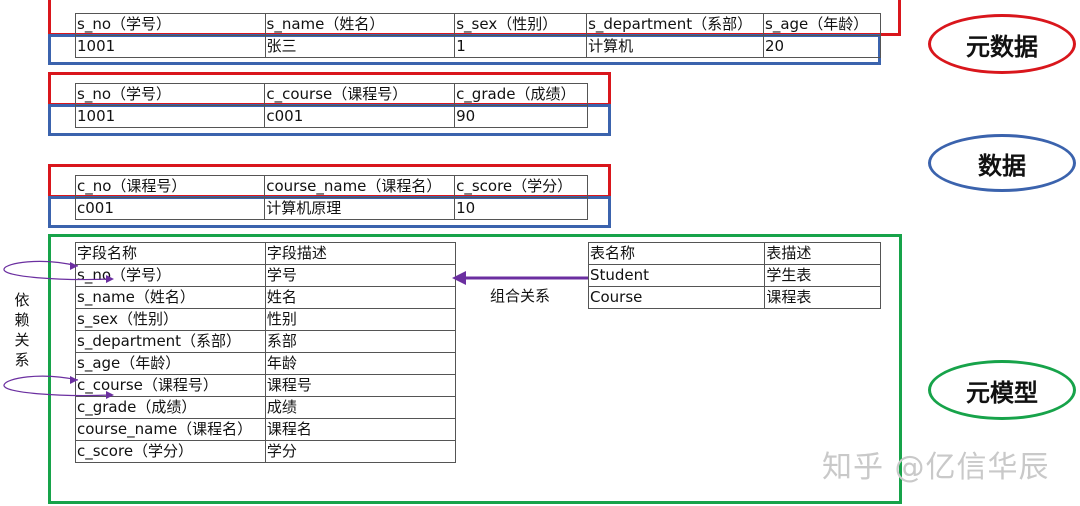  Describe the element at coordinates (360, 319) in the screenshot. I see `table-cell: 性别` at that location.